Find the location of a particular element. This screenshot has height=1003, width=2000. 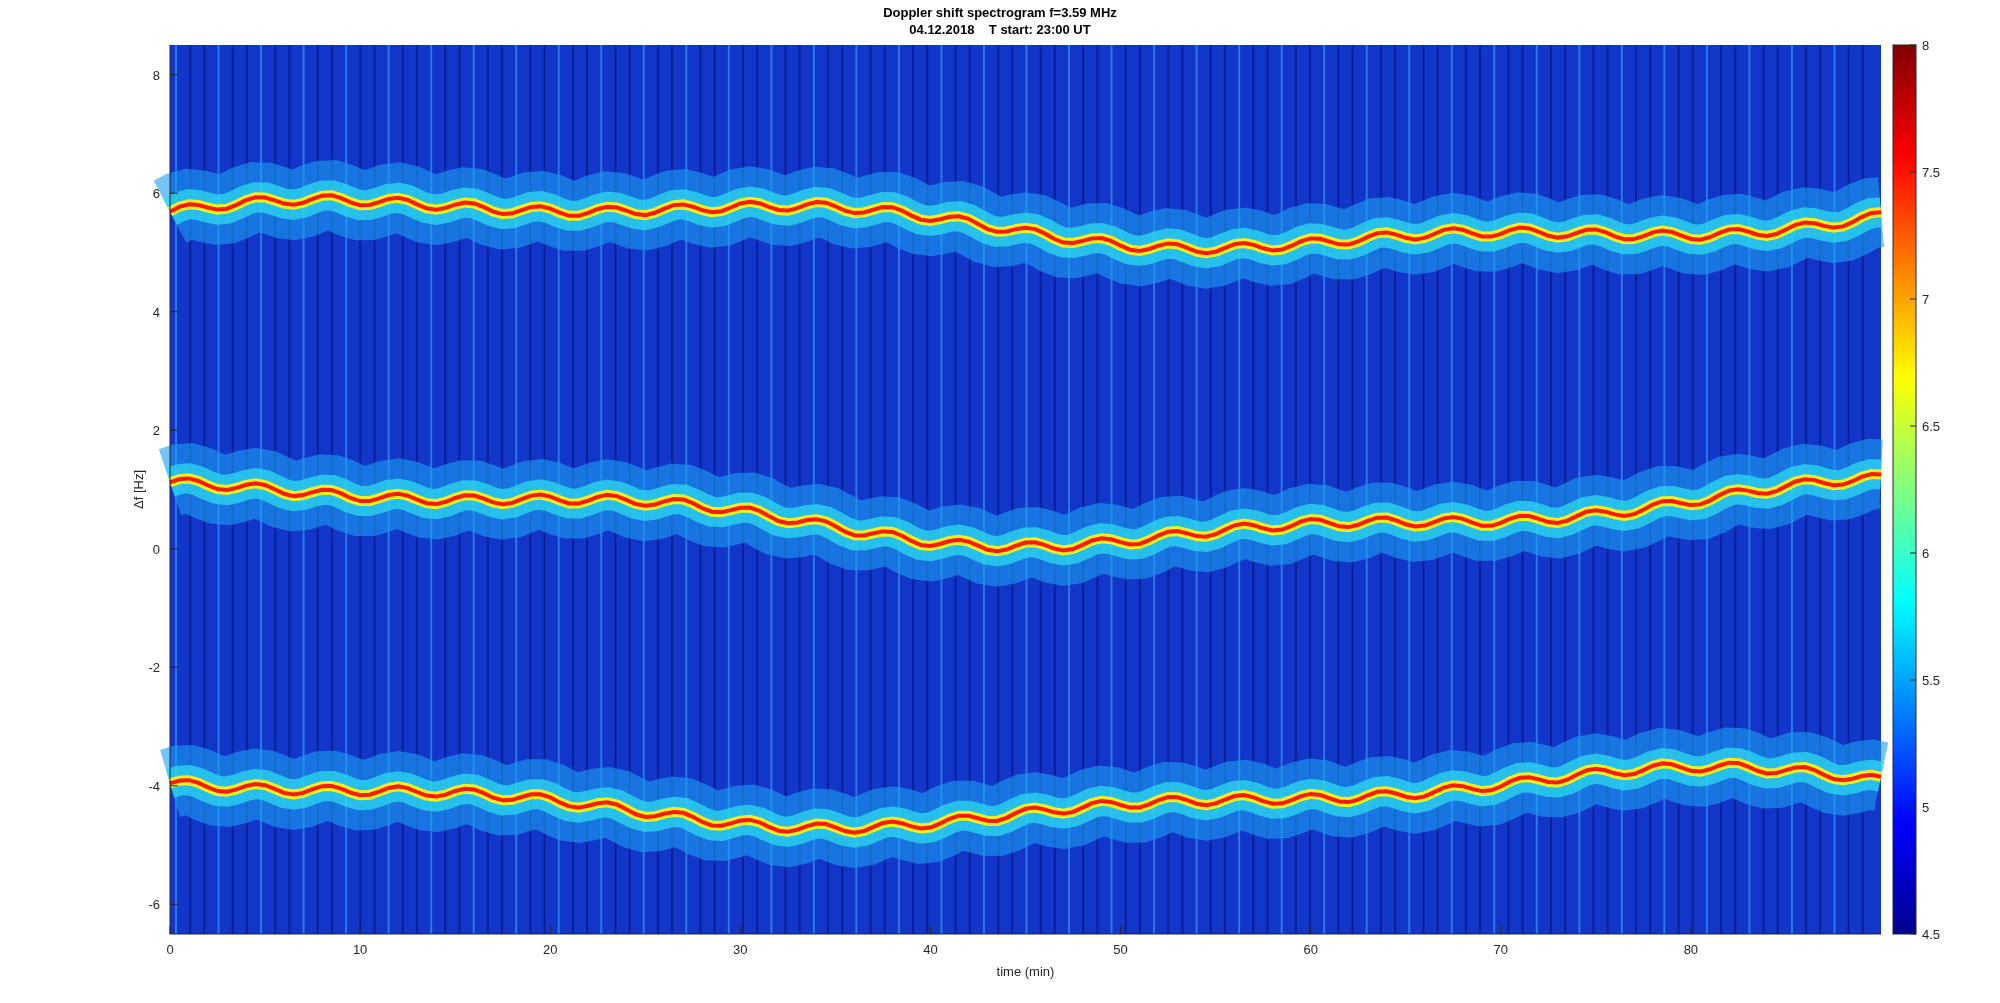

x-tick-label: 20 is located at coordinates (550, 949).